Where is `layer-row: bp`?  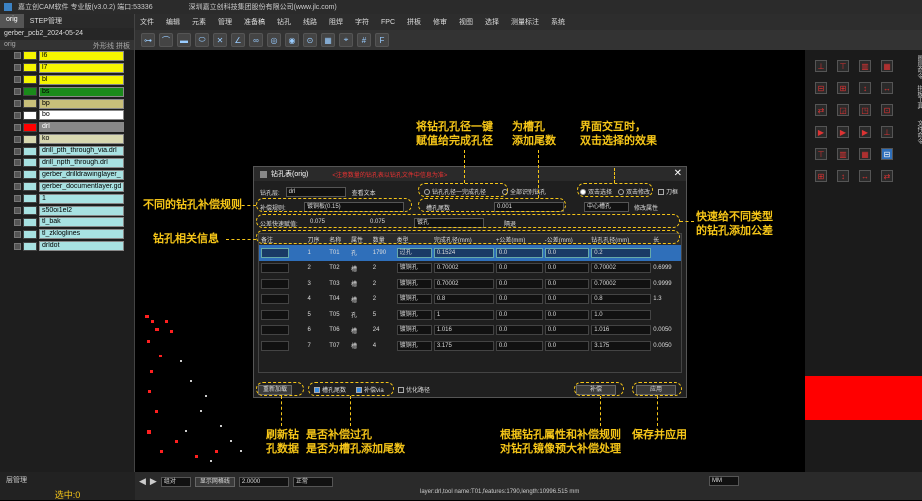
layer-row: bp is located at coordinates (67, 104).